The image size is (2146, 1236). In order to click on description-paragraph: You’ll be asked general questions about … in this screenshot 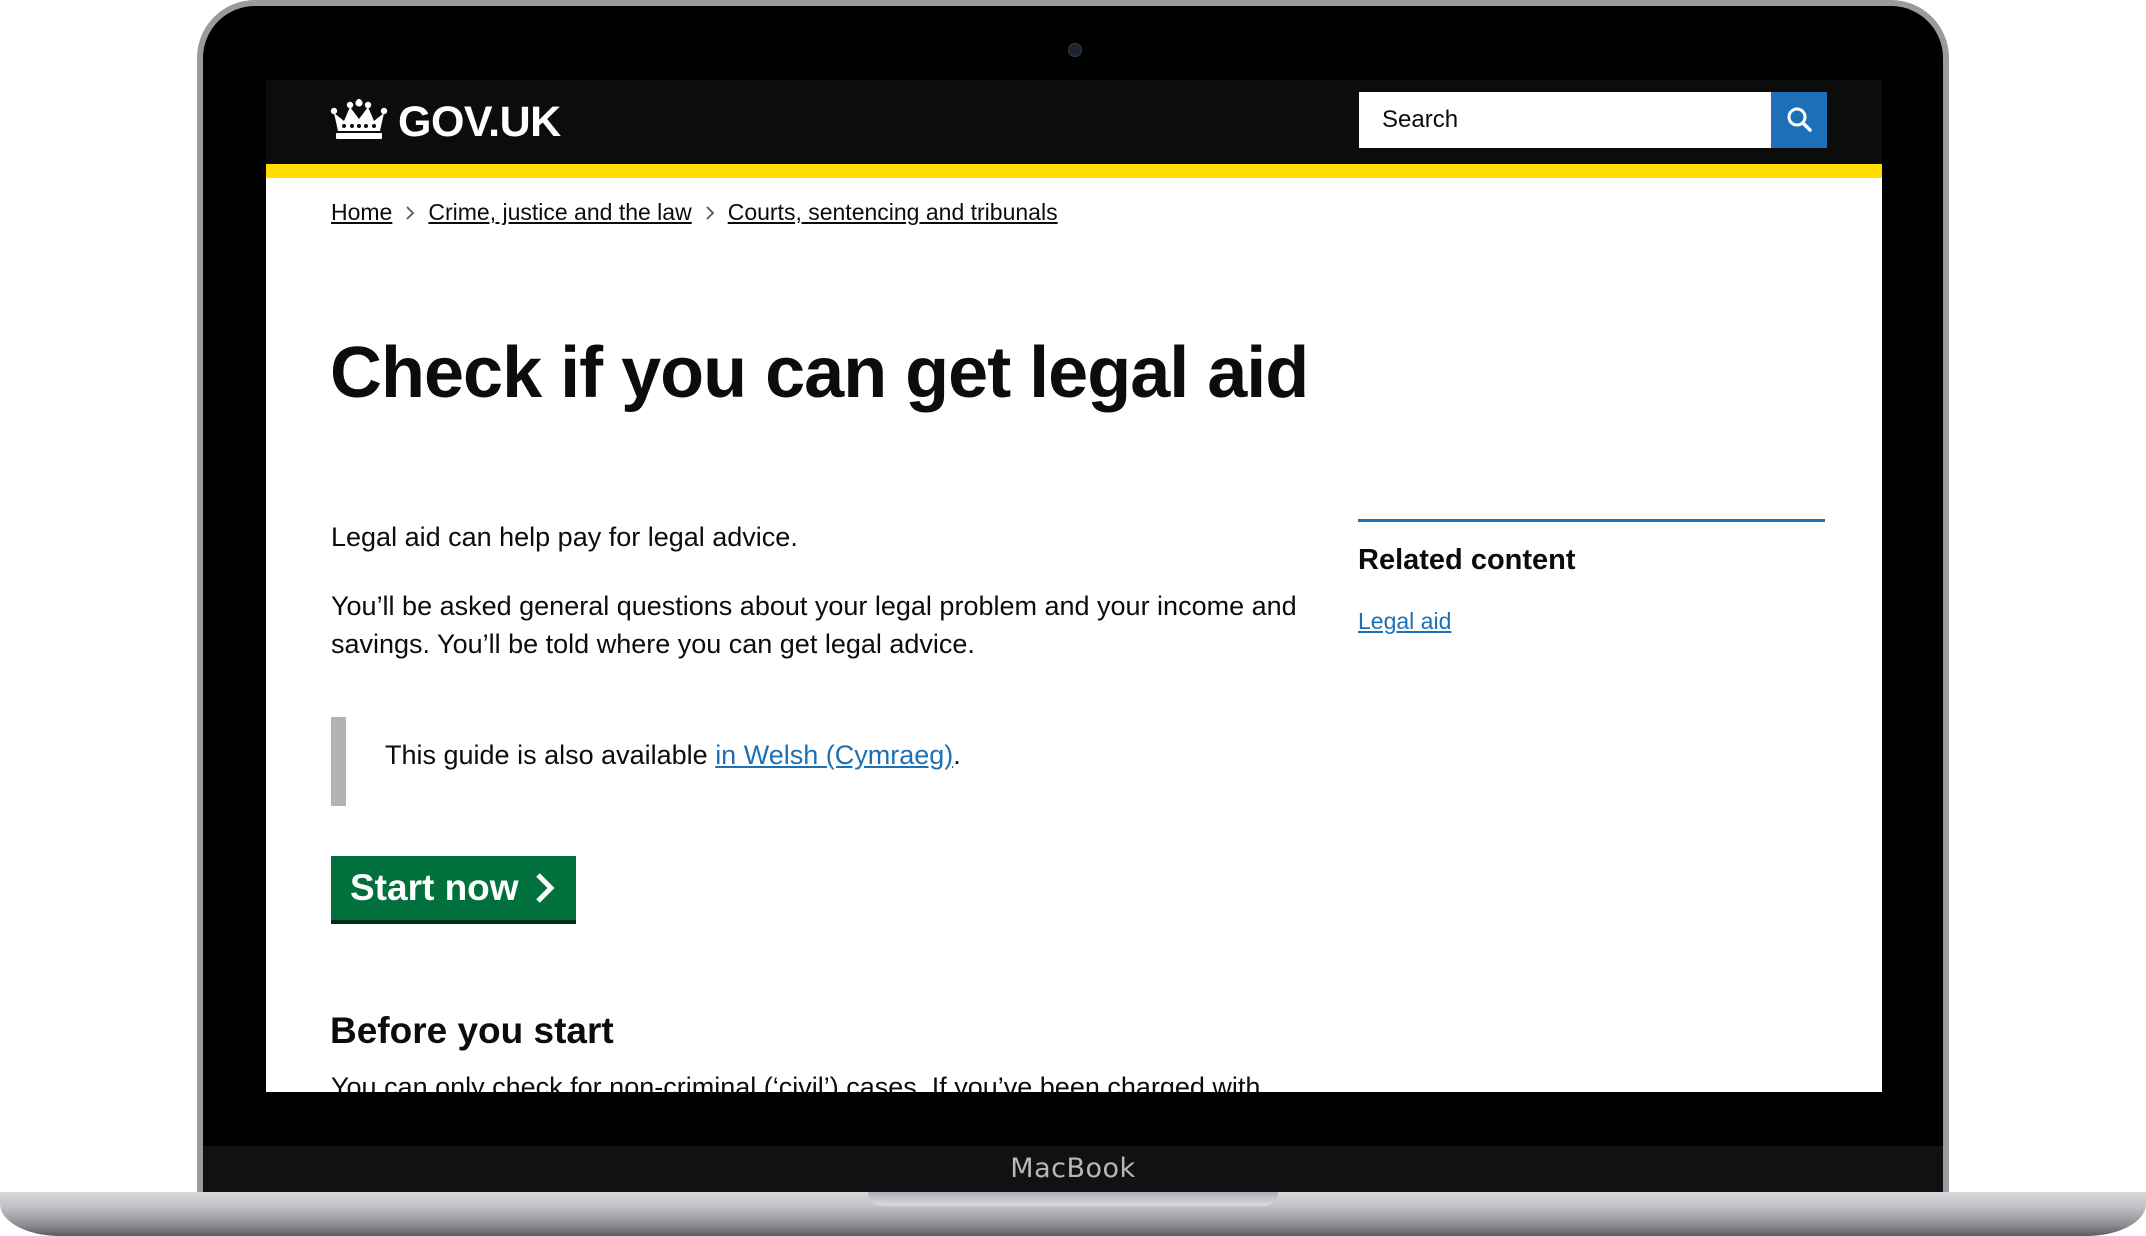, I will do `click(814, 625)`.